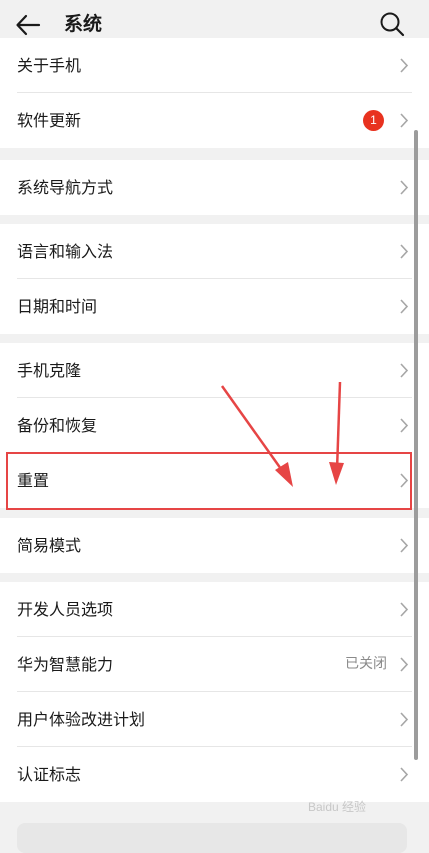  I want to click on row-label: 简易模式, so click(49, 545).